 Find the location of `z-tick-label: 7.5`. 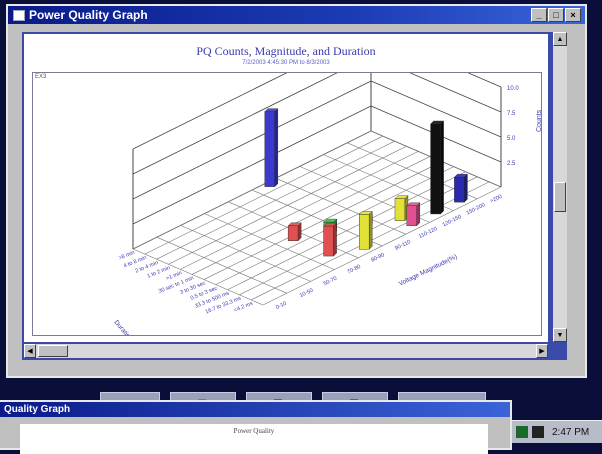

z-tick-label: 7.5 is located at coordinates (511, 114).